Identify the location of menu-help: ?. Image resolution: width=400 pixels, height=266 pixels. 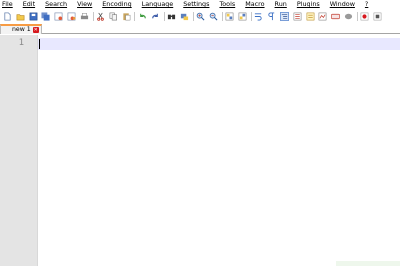
(368, 4).